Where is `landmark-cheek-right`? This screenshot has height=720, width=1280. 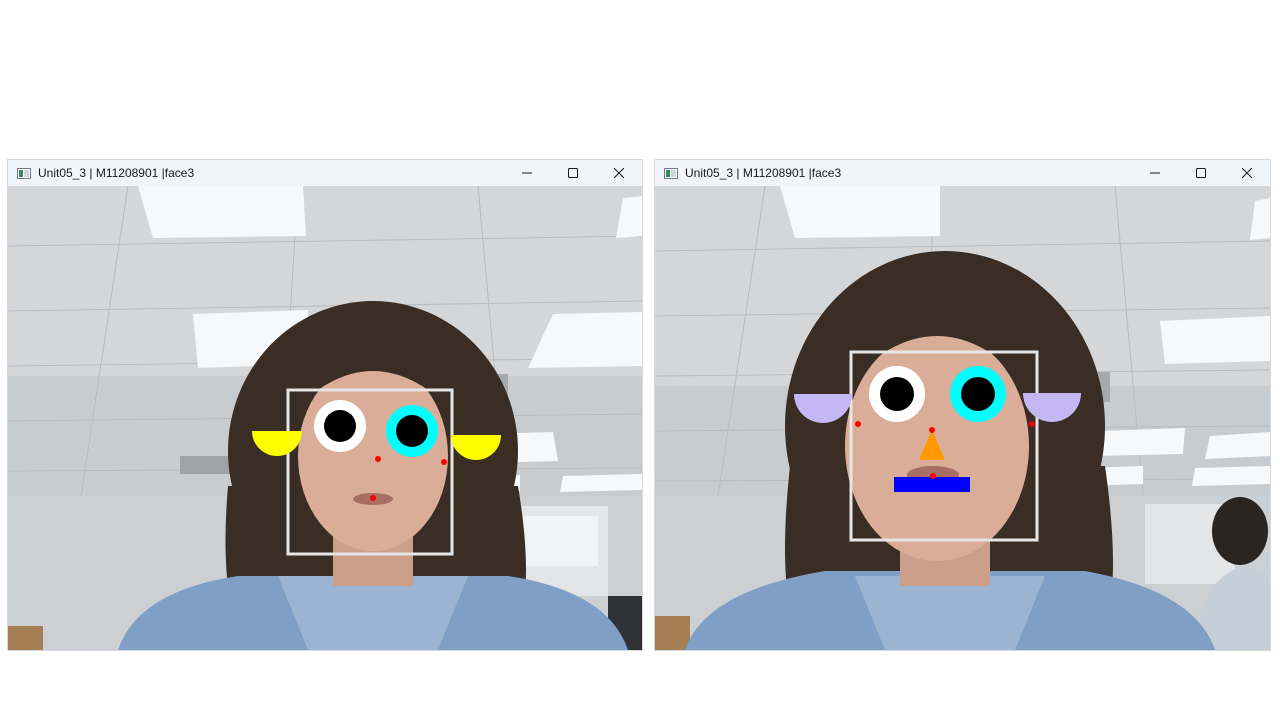
landmark-cheek-right is located at coordinates (1032, 424).